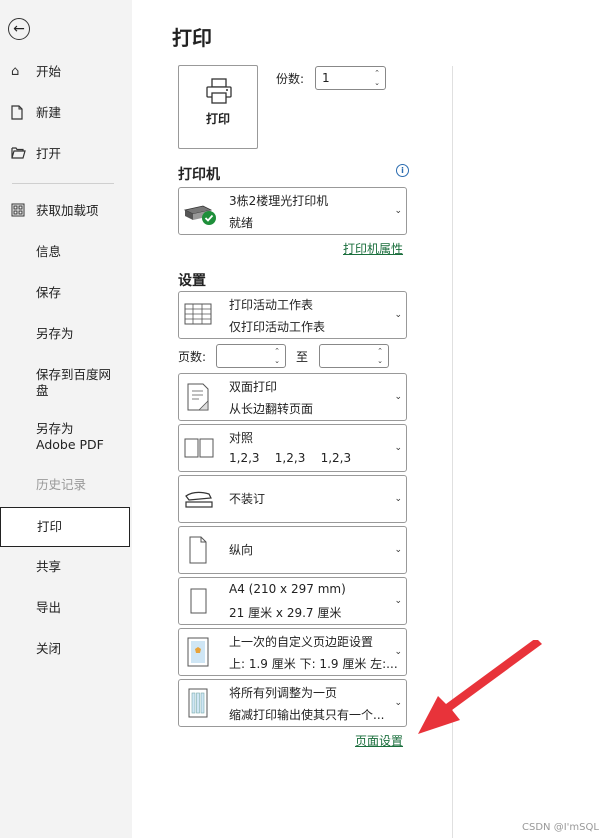 The height and width of the screenshot is (838, 609). What do you see at coordinates (241, 438) in the screenshot?
I see `setting-title: 对照` at bounding box center [241, 438].